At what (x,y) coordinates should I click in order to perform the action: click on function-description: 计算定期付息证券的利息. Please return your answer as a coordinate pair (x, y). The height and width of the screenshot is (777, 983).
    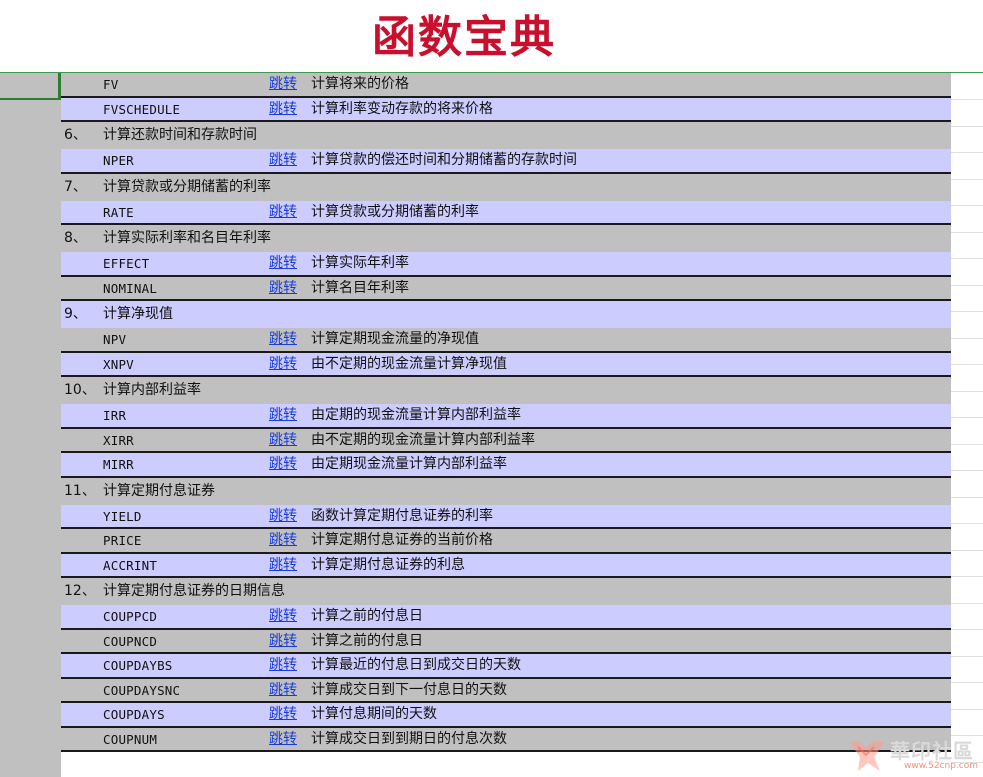
    Looking at the image, I should click on (388, 564).